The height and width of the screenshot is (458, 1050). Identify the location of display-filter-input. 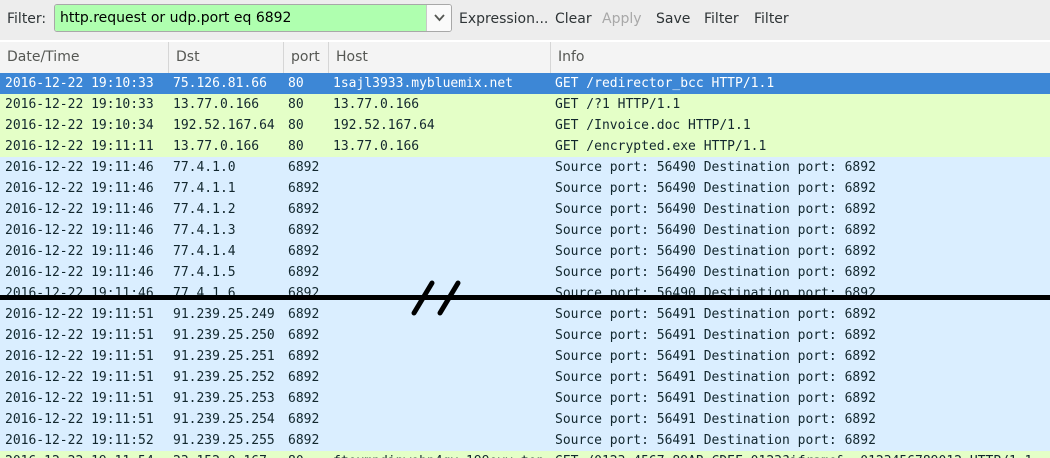
(240, 18).